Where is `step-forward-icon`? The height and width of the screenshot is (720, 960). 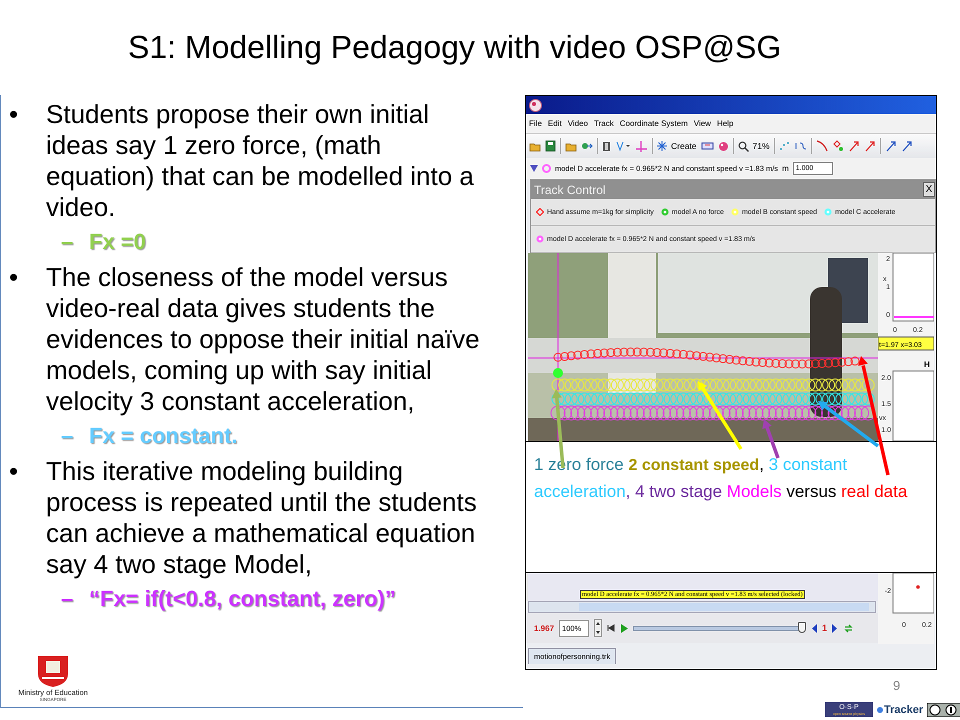
step-forward-icon is located at coordinates (836, 628).